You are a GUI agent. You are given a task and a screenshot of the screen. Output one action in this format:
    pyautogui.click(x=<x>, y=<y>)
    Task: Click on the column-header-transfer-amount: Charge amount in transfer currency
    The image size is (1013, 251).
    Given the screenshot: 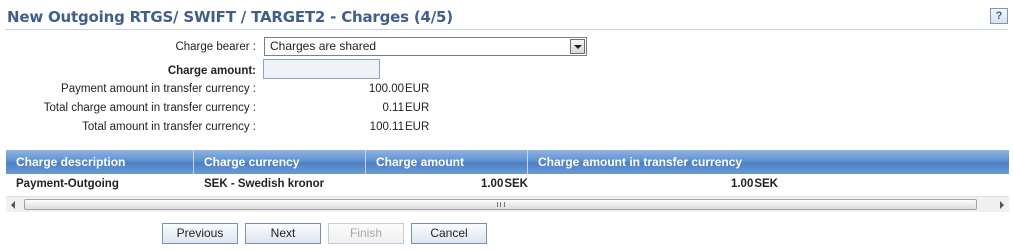 What is the action you would take?
    pyautogui.click(x=768, y=162)
    